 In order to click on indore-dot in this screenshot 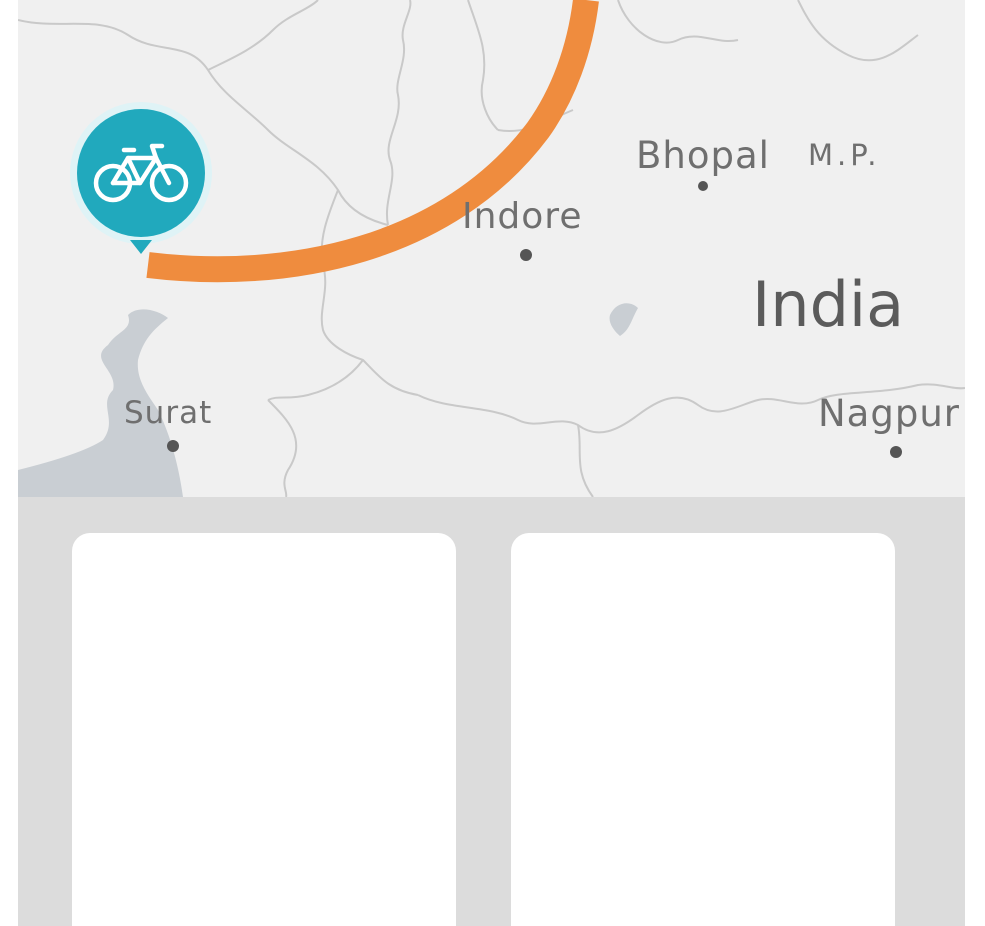, I will do `click(526, 255)`.